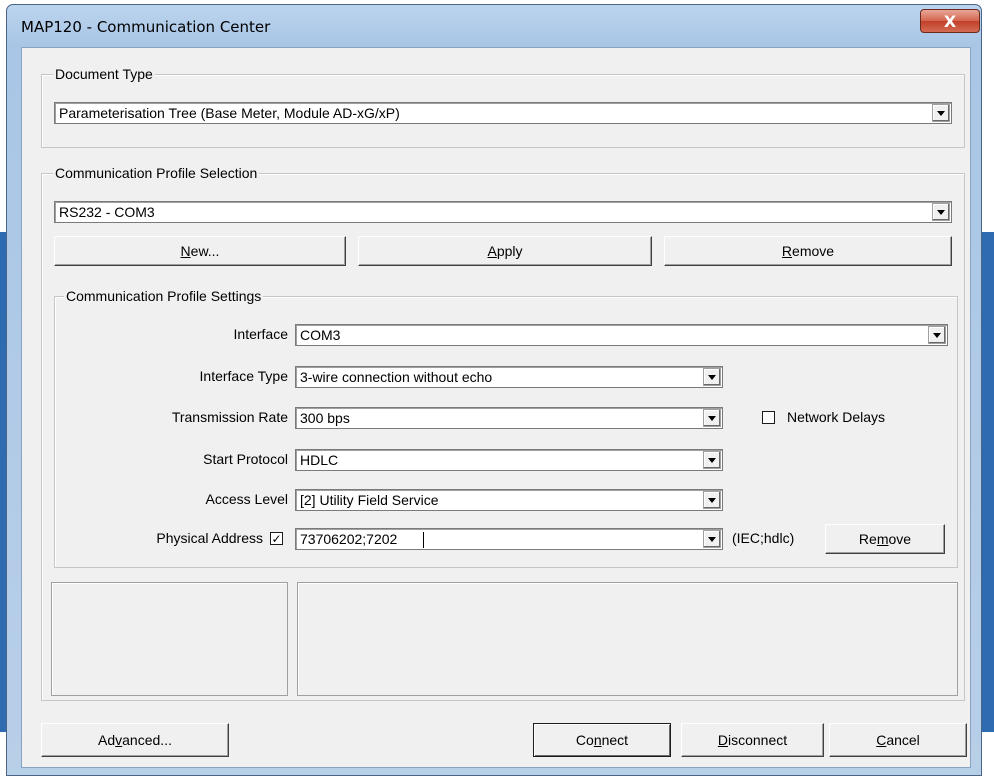 This screenshot has width=994, height=782. I want to click on disconnect-mnemonic: D, so click(722, 740).